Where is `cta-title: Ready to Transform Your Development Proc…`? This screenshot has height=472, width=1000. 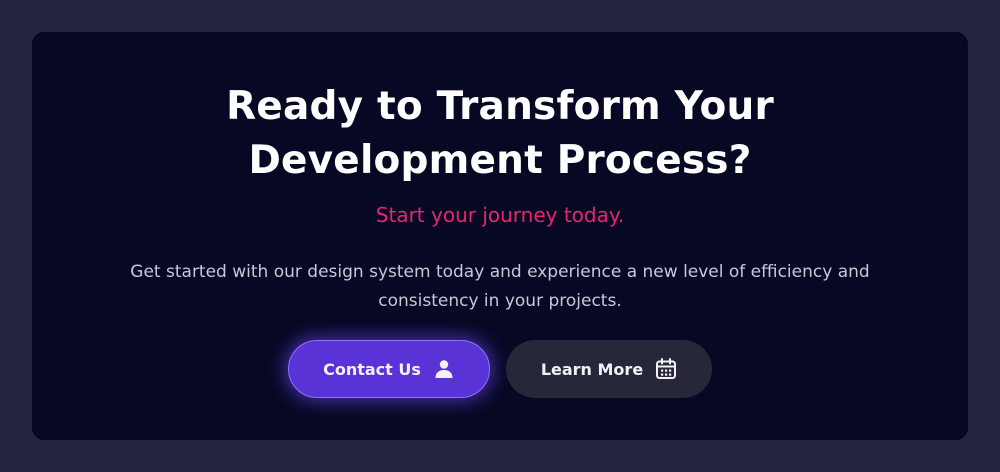
cta-title: Ready to Transform Your Development Proc… is located at coordinates (500, 133).